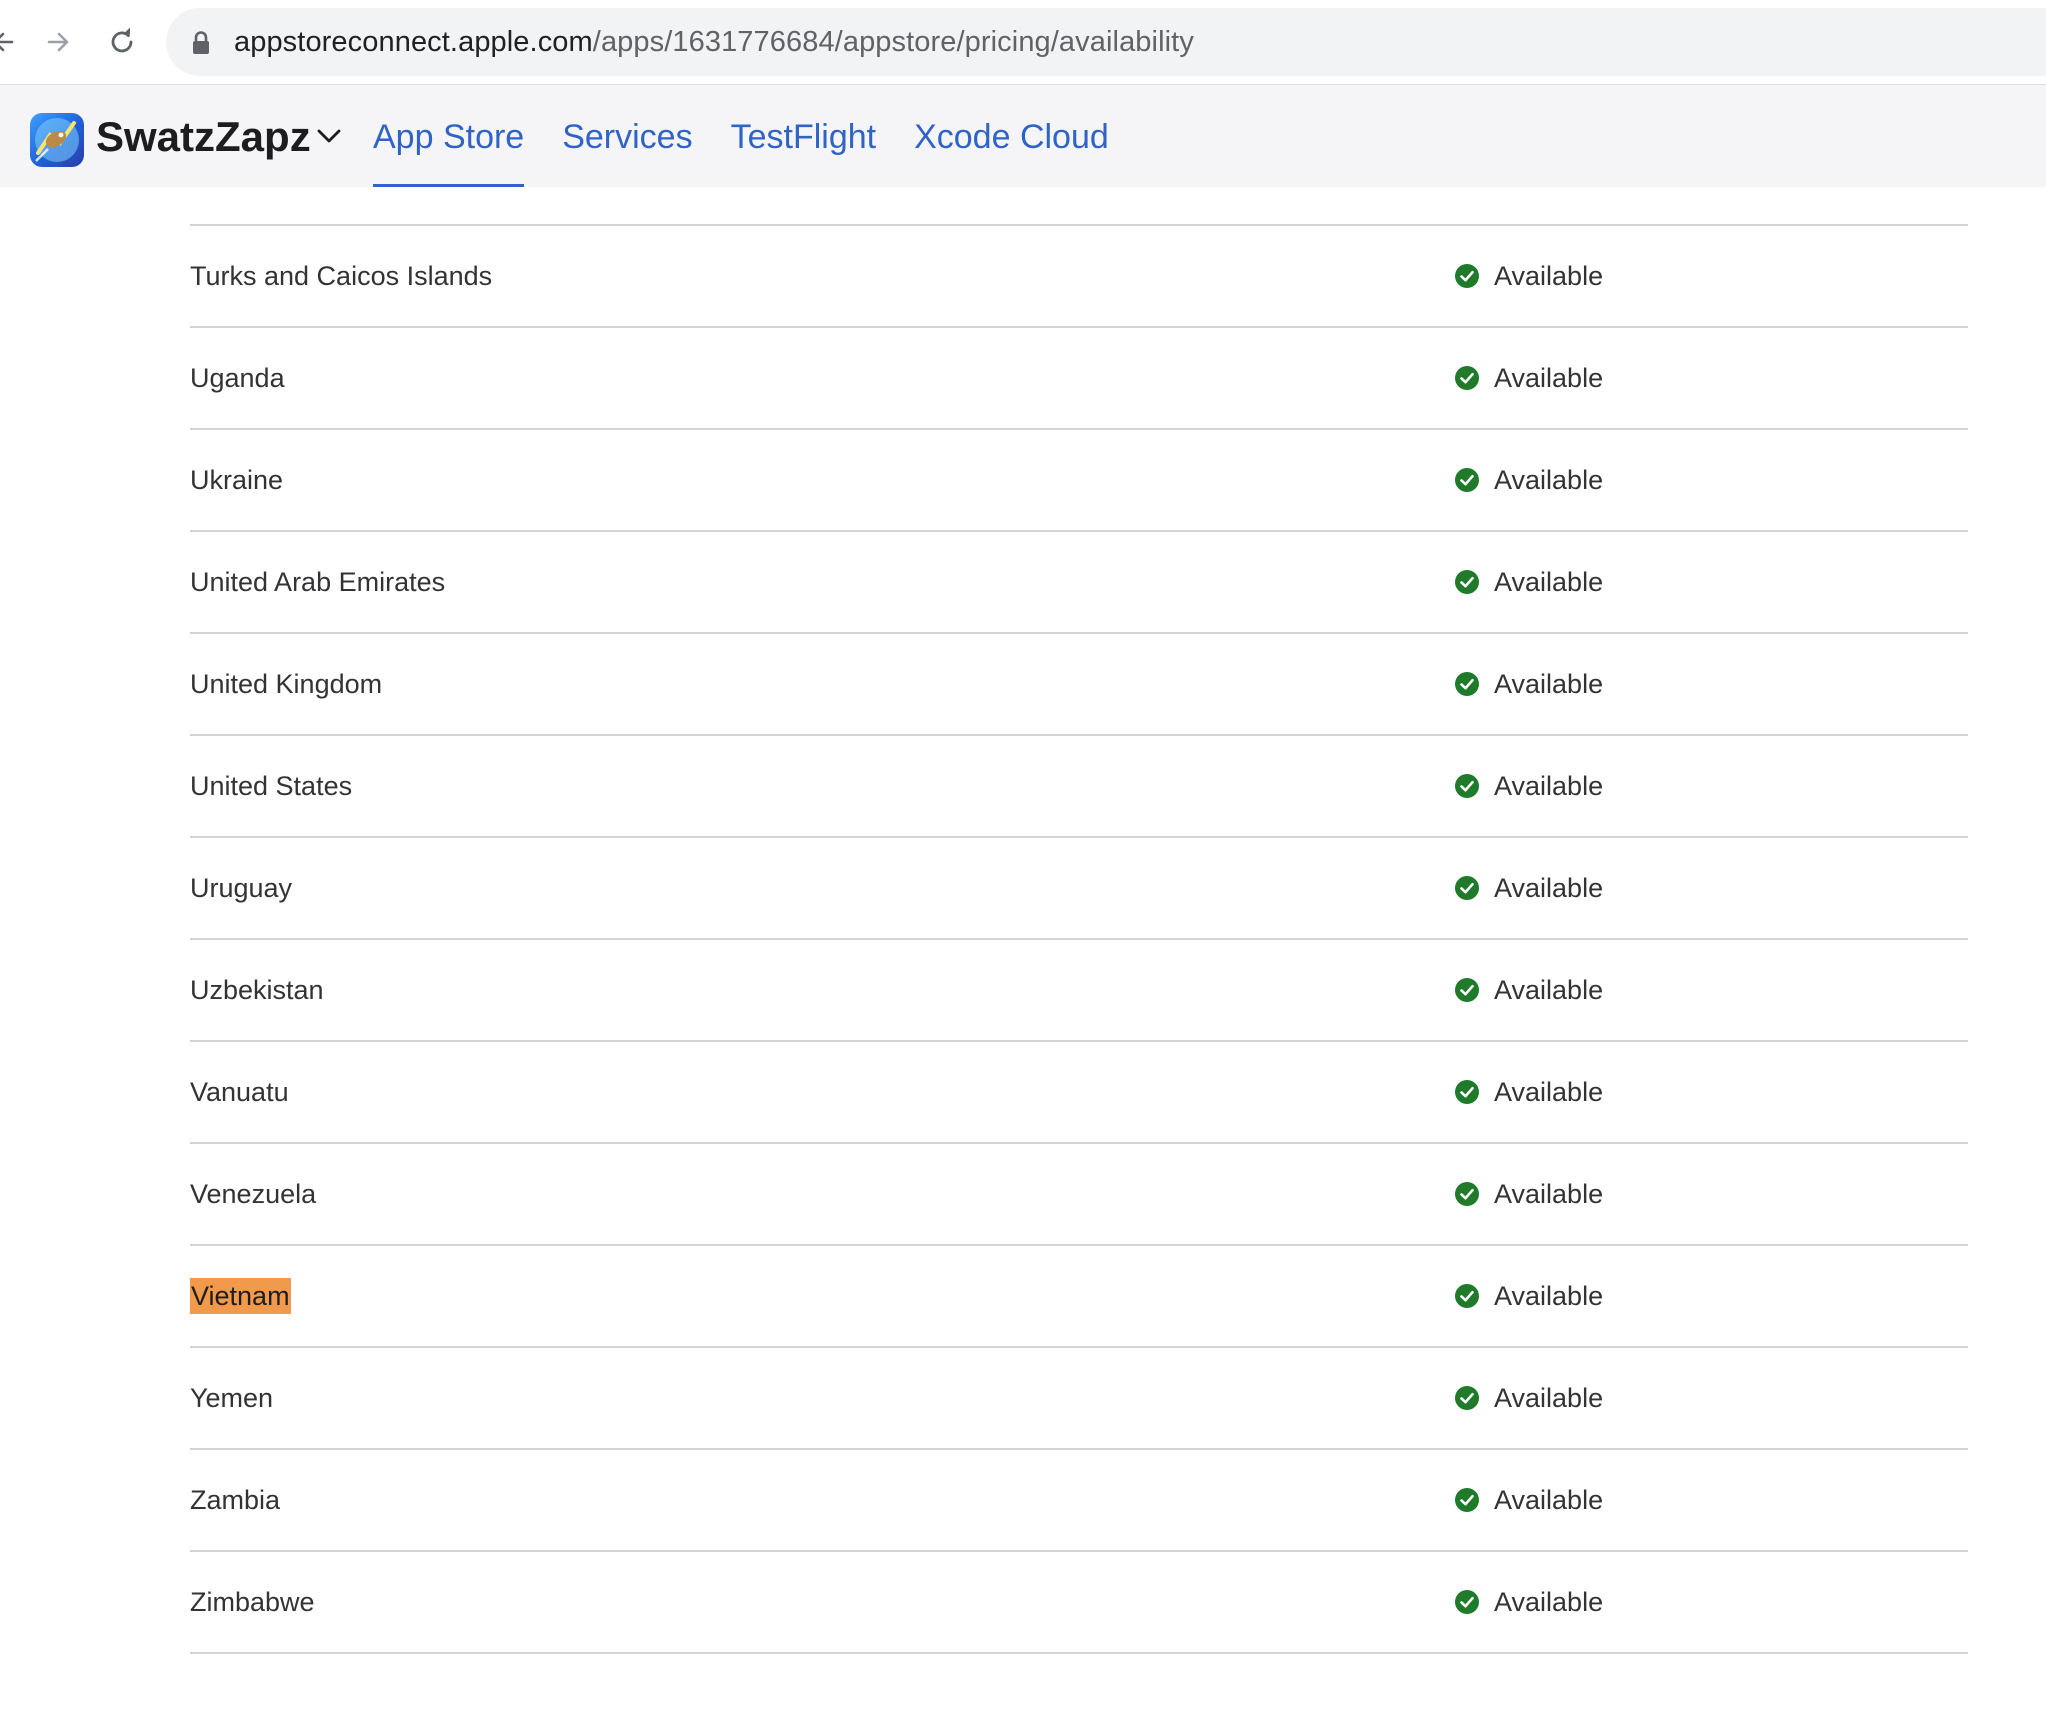 Image resolution: width=2046 pixels, height=1722 pixels. I want to click on country-name: Uganda, so click(237, 378).